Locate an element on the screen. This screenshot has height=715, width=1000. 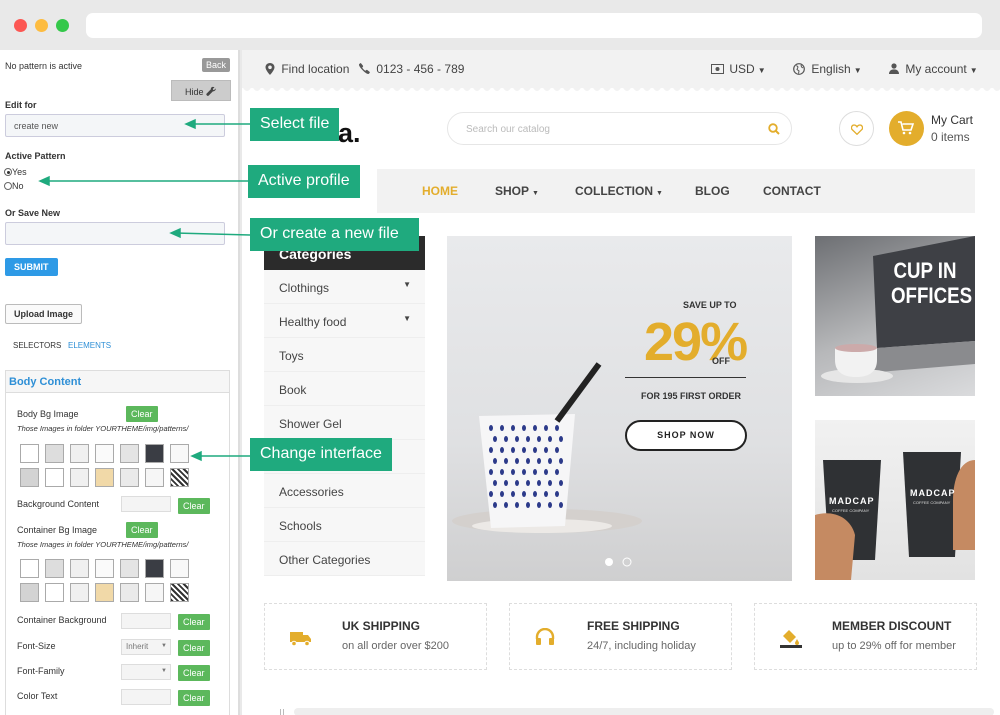
heart-icon is located at coordinates (857, 129).